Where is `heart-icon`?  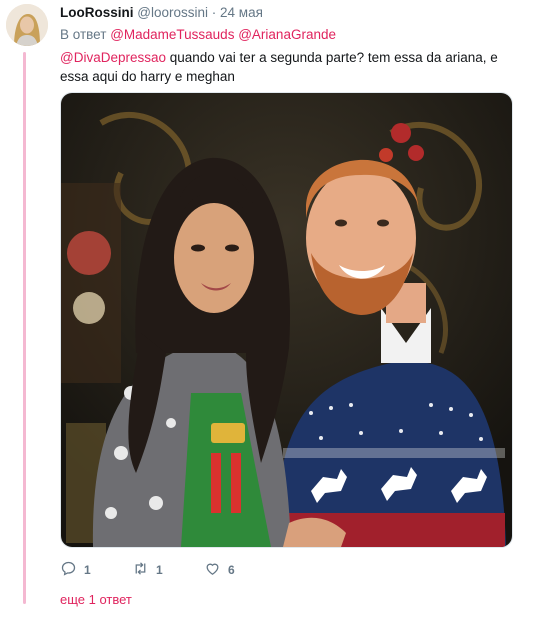 heart-icon is located at coordinates (212, 570).